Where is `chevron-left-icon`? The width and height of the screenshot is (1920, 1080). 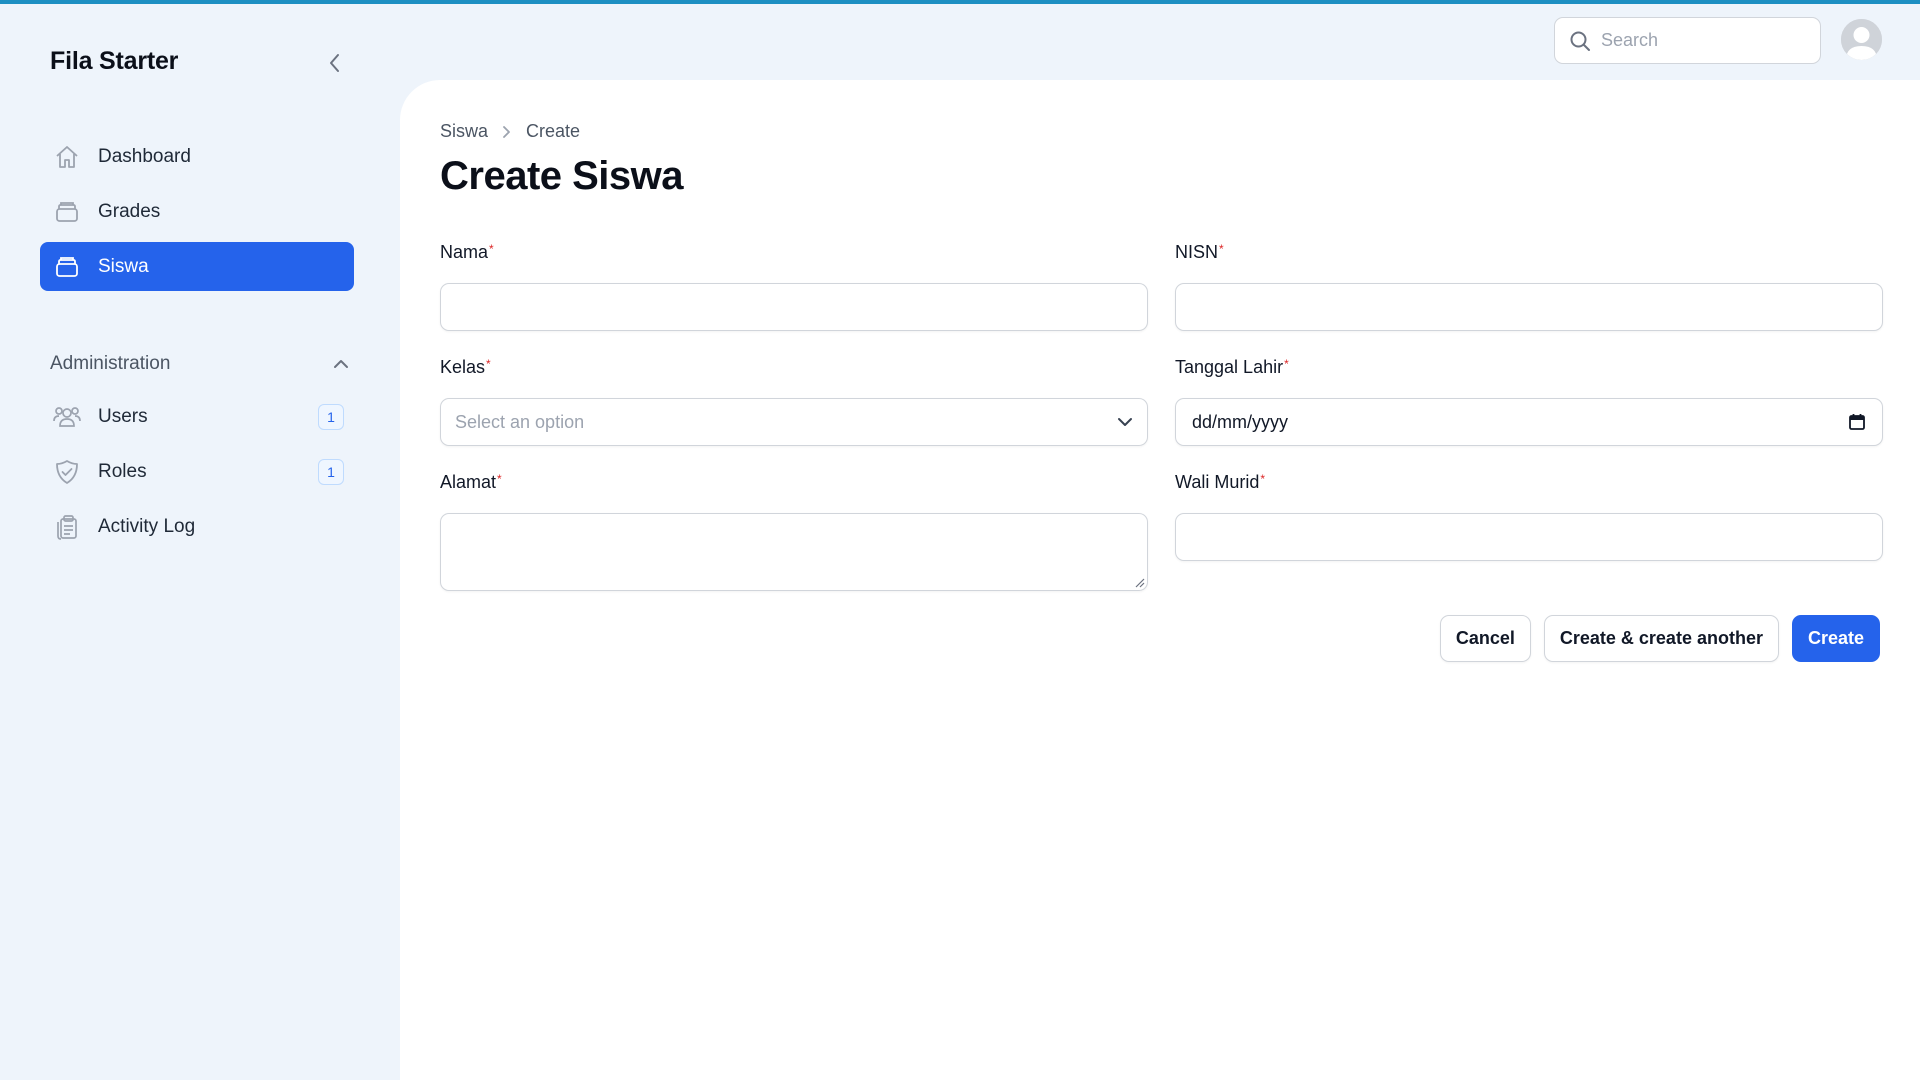
chevron-left-icon is located at coordinates (334, 63).